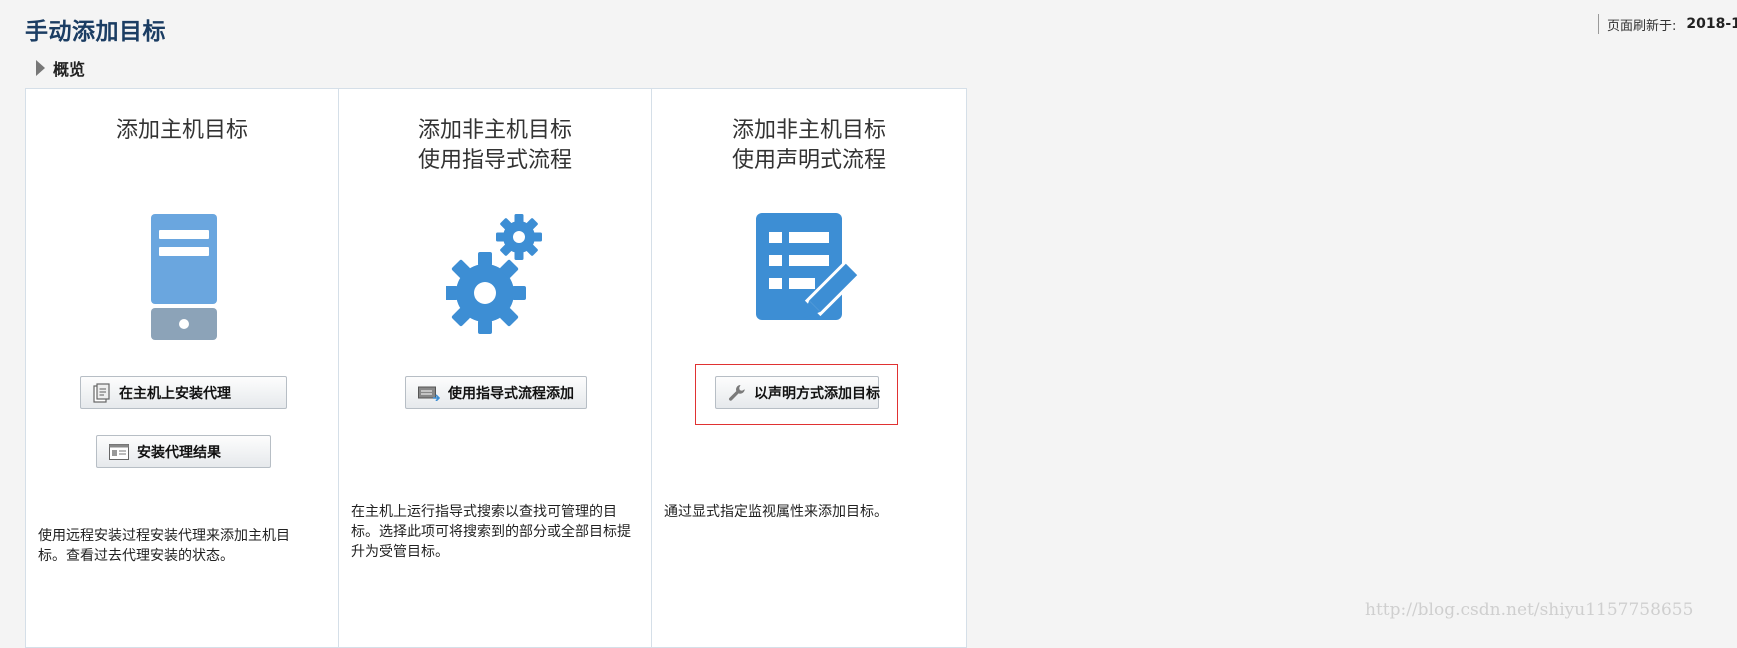 The height and width of the screenshot is (648, 1737). Describe the element at coordinates (1711, 24) in the screenshot. I see `refresh-timestamp: 2018-1` at that location.